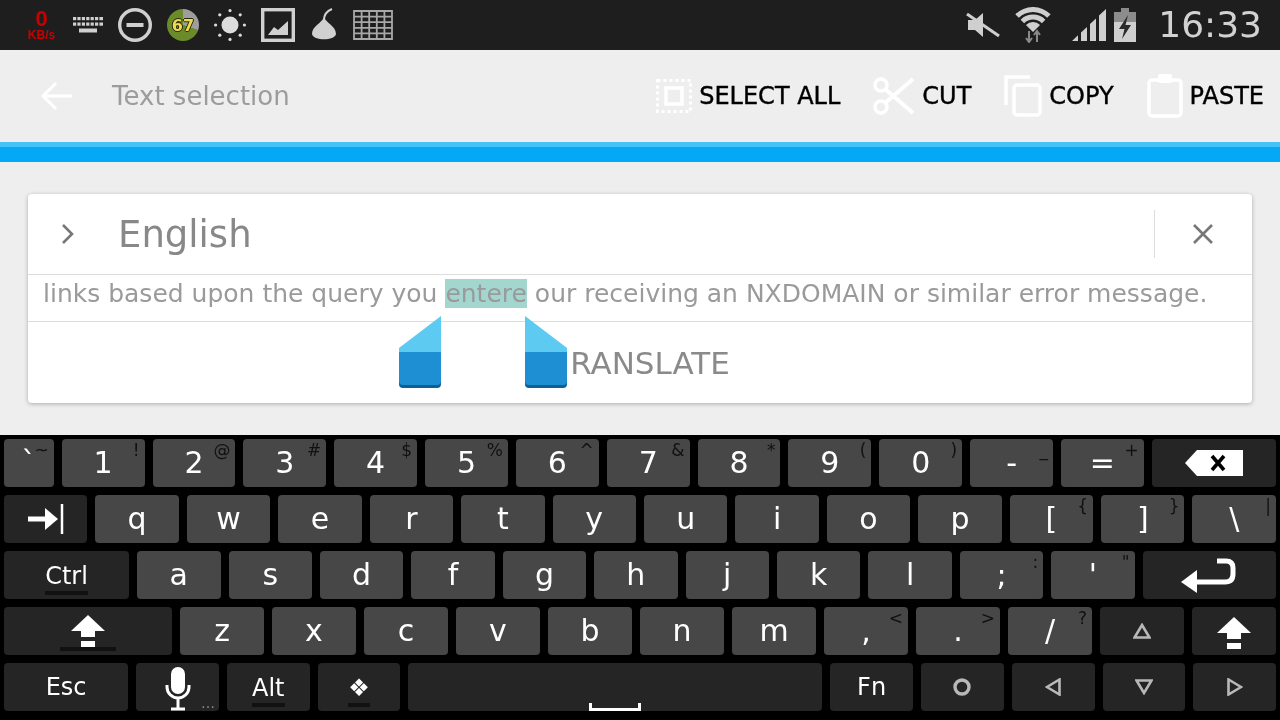  I want to click on keyboard-key: [ {, so click(1051, 519).